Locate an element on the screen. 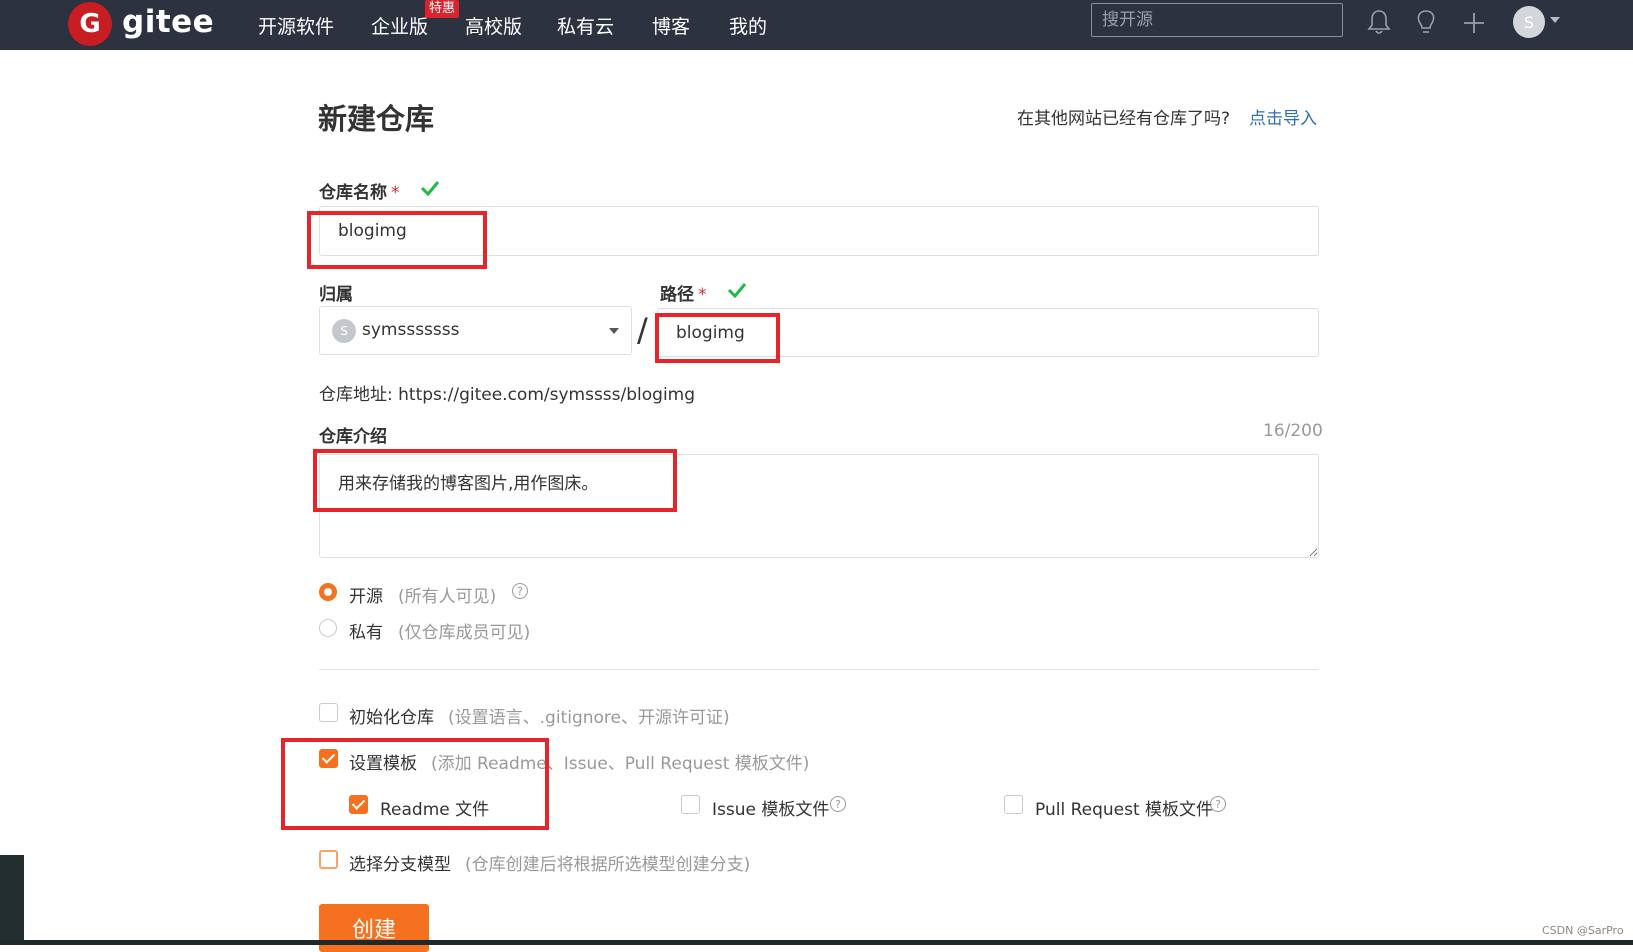 The width and height of the screenshot is (1633, 952). watermark: CSDN @SarPro is located at coordinates (1583, 930).